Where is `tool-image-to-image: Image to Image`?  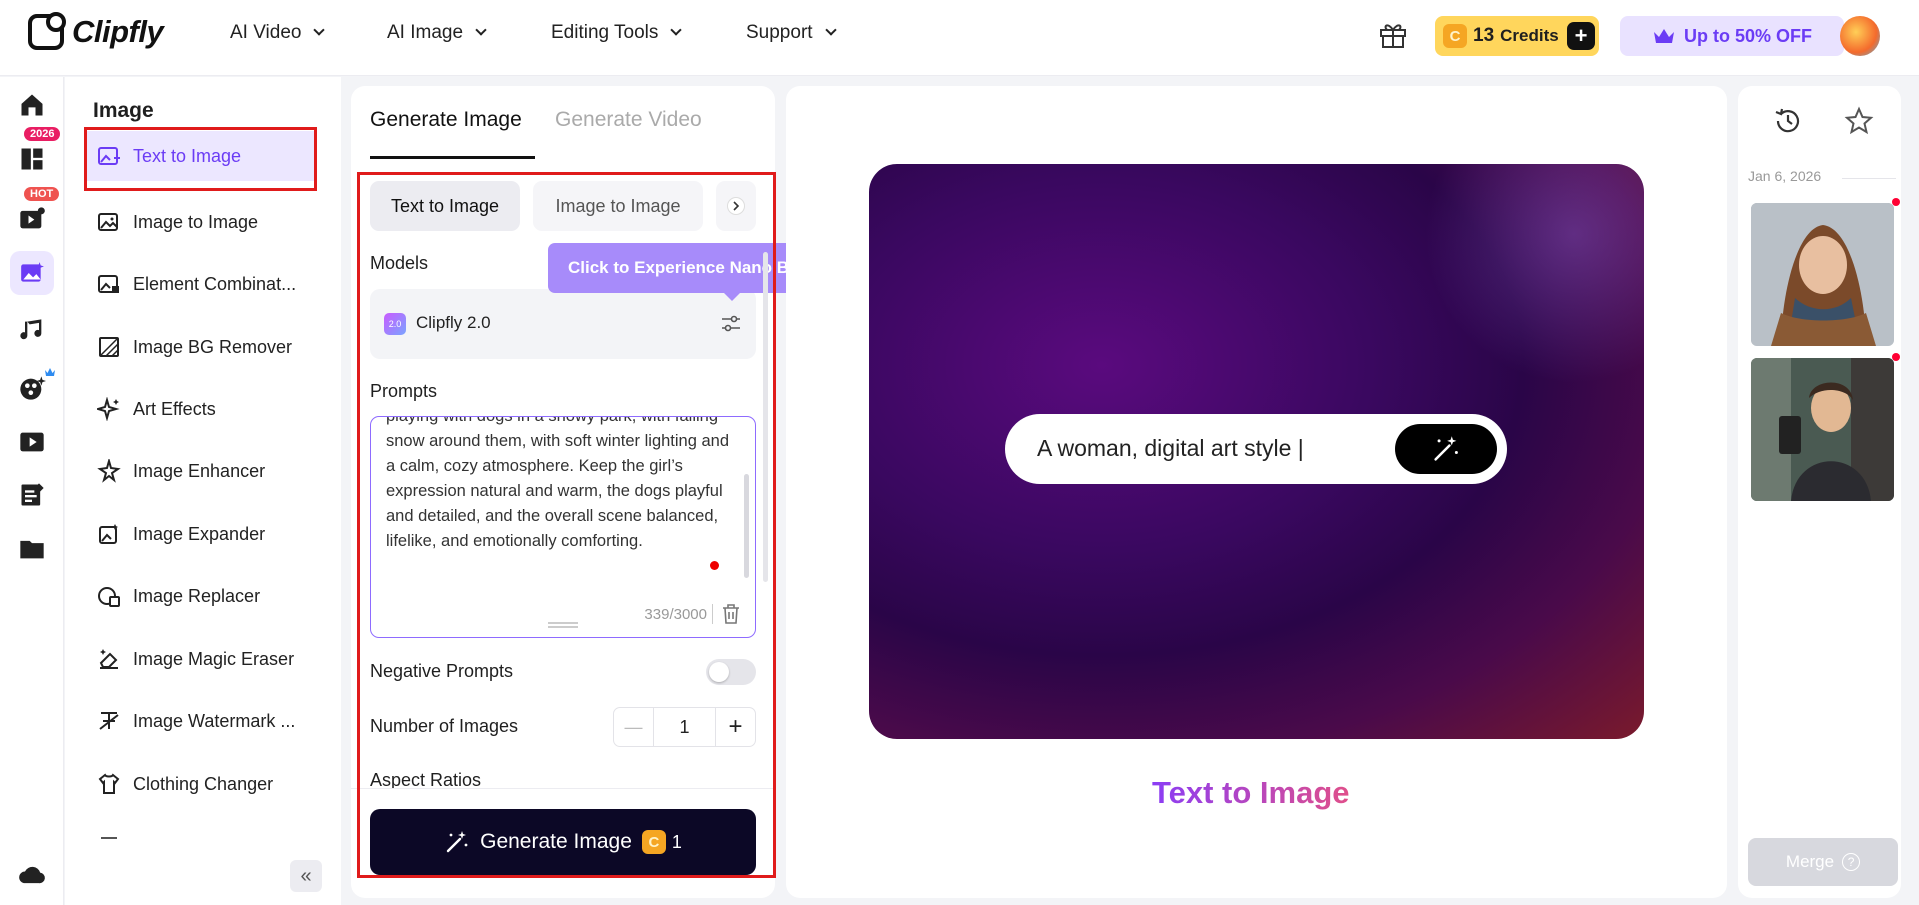
tool-image-to-image: Image to Image is located at coordinates (200, 222).